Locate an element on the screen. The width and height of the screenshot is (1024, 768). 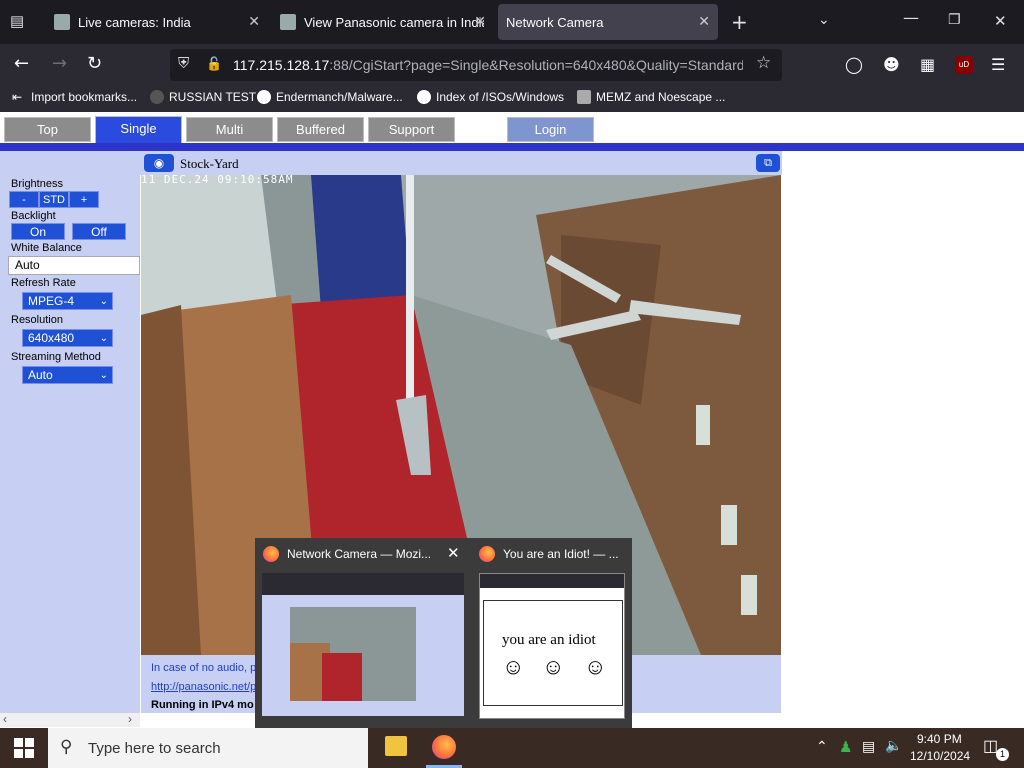
tab-title: View Panasonic camera in India is located at coordinates (394, 22).